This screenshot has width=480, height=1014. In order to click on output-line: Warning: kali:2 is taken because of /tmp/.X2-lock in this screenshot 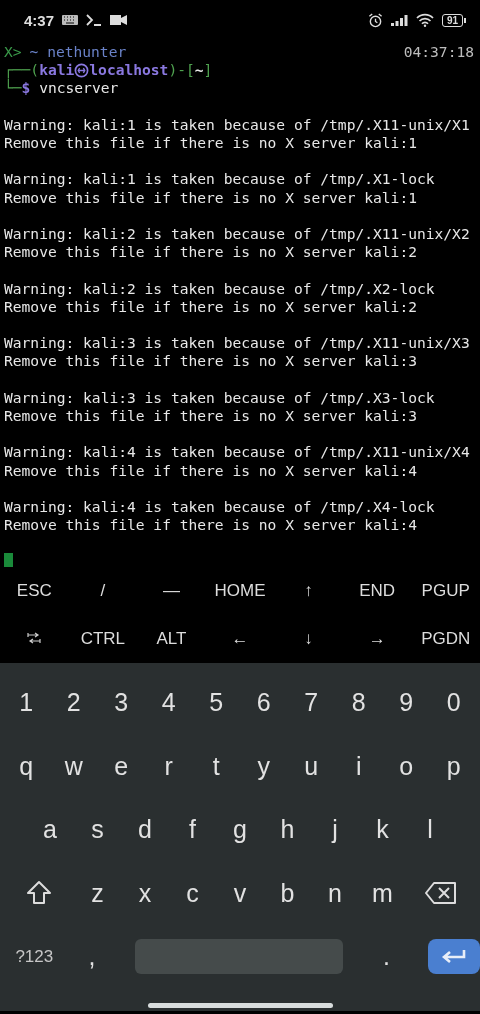, I will do `click(219, 288)`.